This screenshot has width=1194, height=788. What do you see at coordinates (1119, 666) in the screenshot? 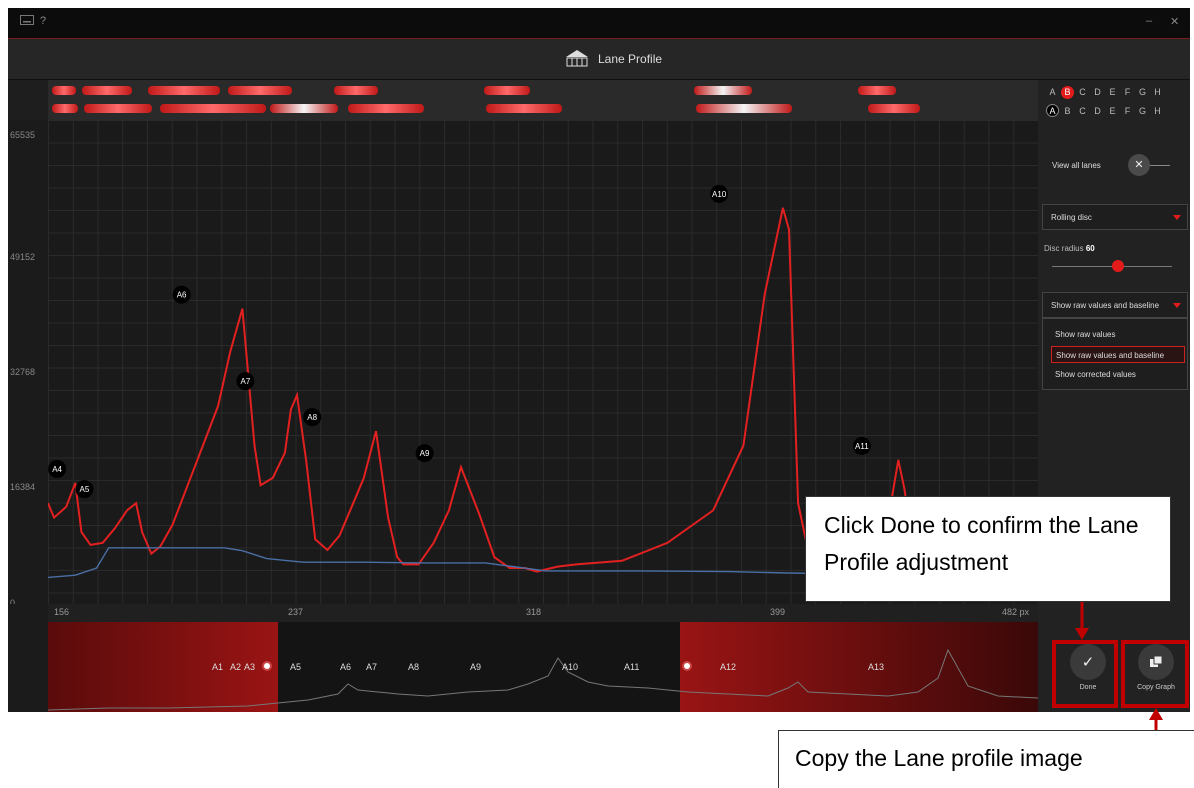
I see `annotation-arrows` at bounding box center [1119, 666].